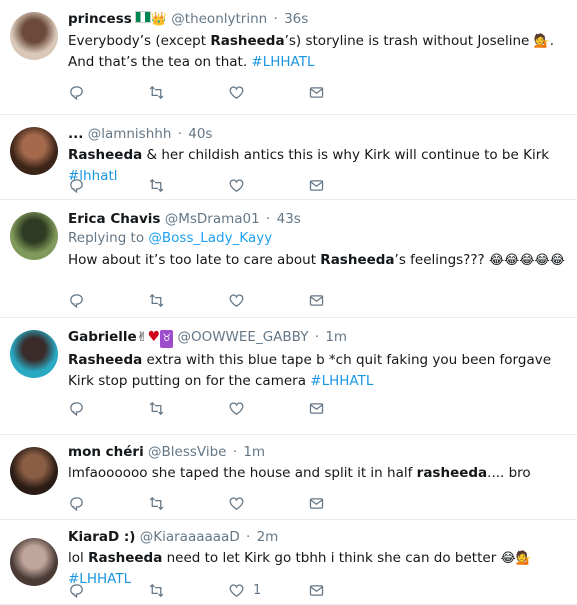 The image size is (577, 605). Describe the element at coordinates (318, 19) in the screenshot. I see `tweet-header: princess 👑 @theonlytrinn · 36s` at that location.